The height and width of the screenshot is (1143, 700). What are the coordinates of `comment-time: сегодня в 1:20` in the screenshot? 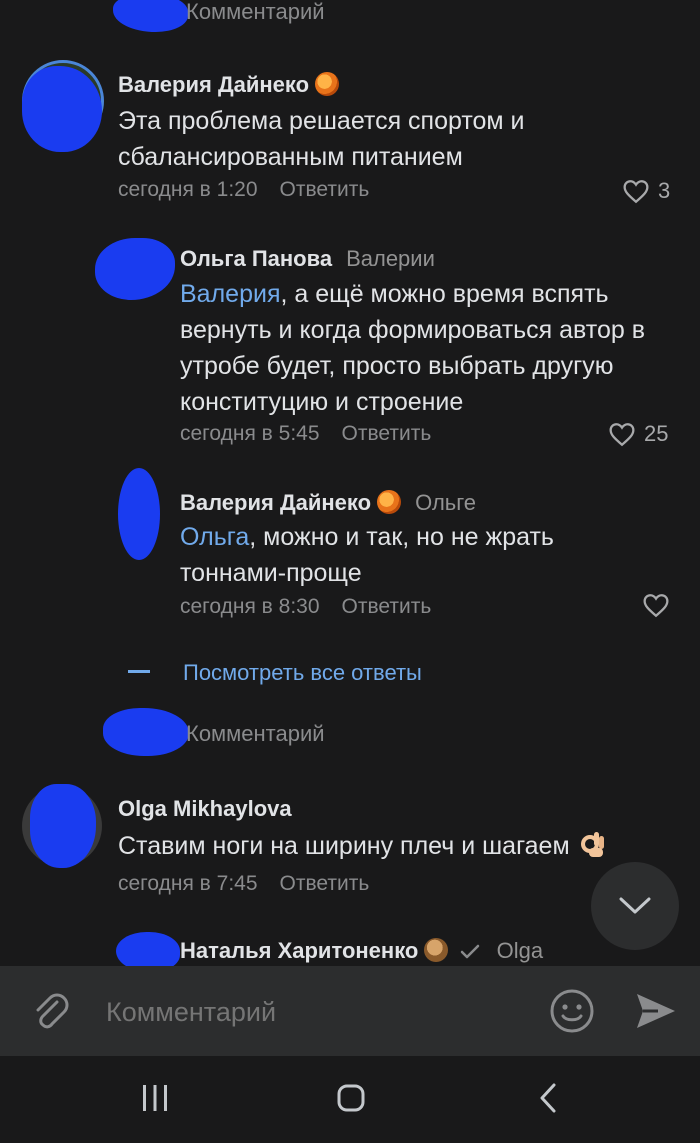 It's located at (188, 189).